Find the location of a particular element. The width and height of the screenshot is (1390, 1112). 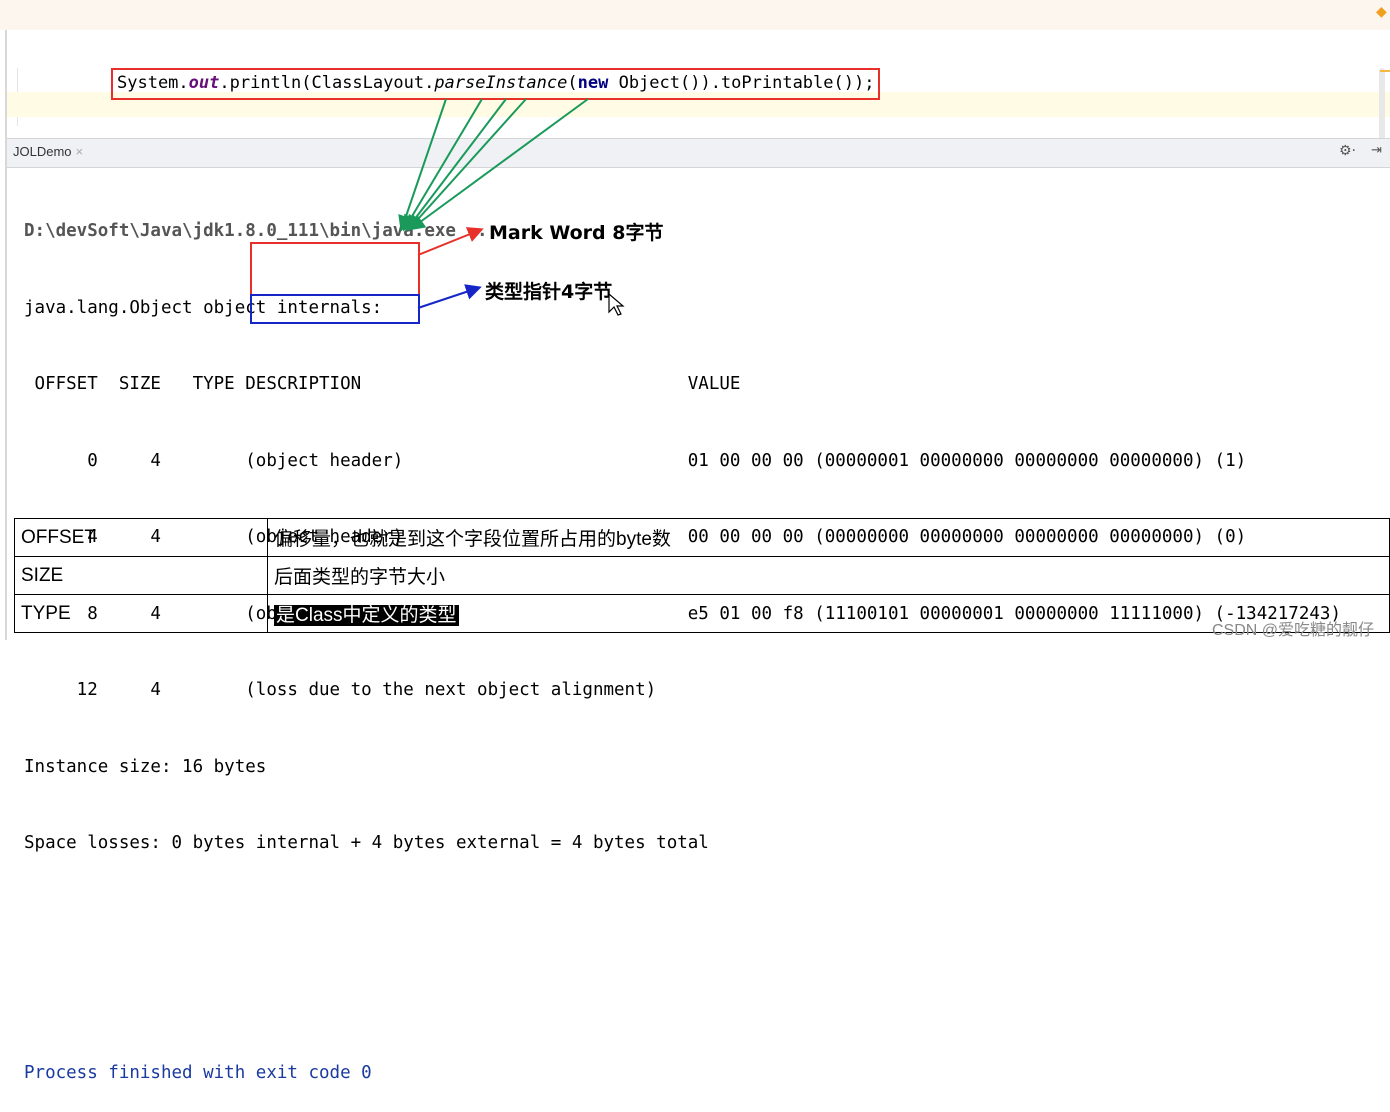

table-row: SIZE 后面类型的字节大小 is located at coordinates (702, 575).